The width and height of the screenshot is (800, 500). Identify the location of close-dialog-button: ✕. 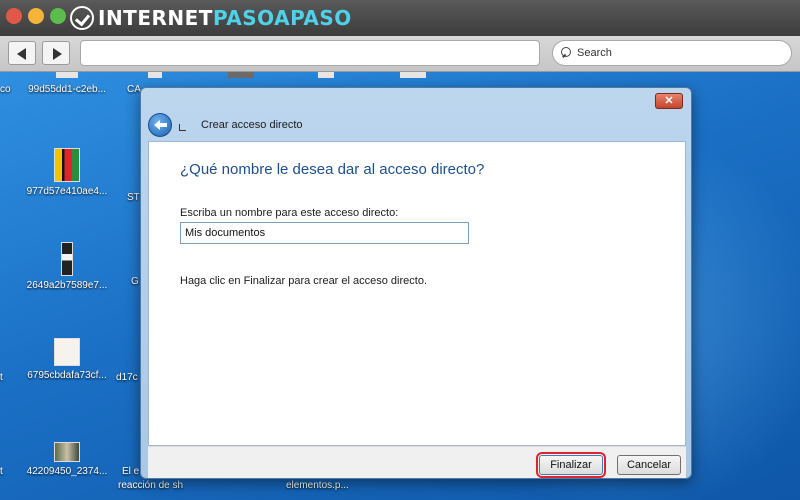
(669, 101).